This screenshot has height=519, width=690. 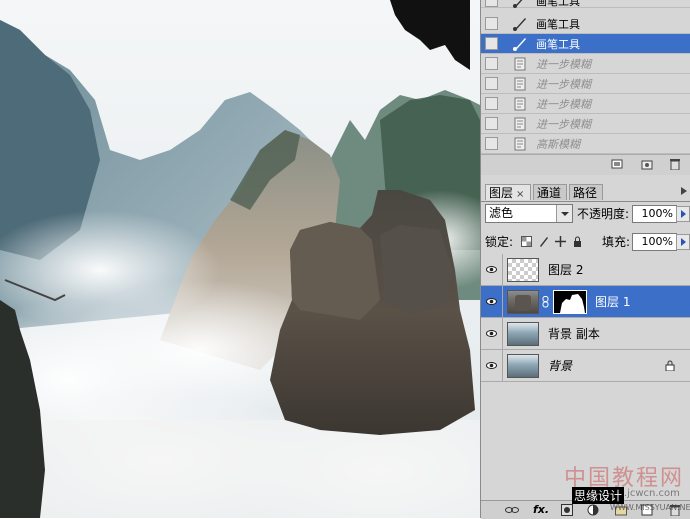 I want to click on panel-menu-icon, so click(x=684, y=191).